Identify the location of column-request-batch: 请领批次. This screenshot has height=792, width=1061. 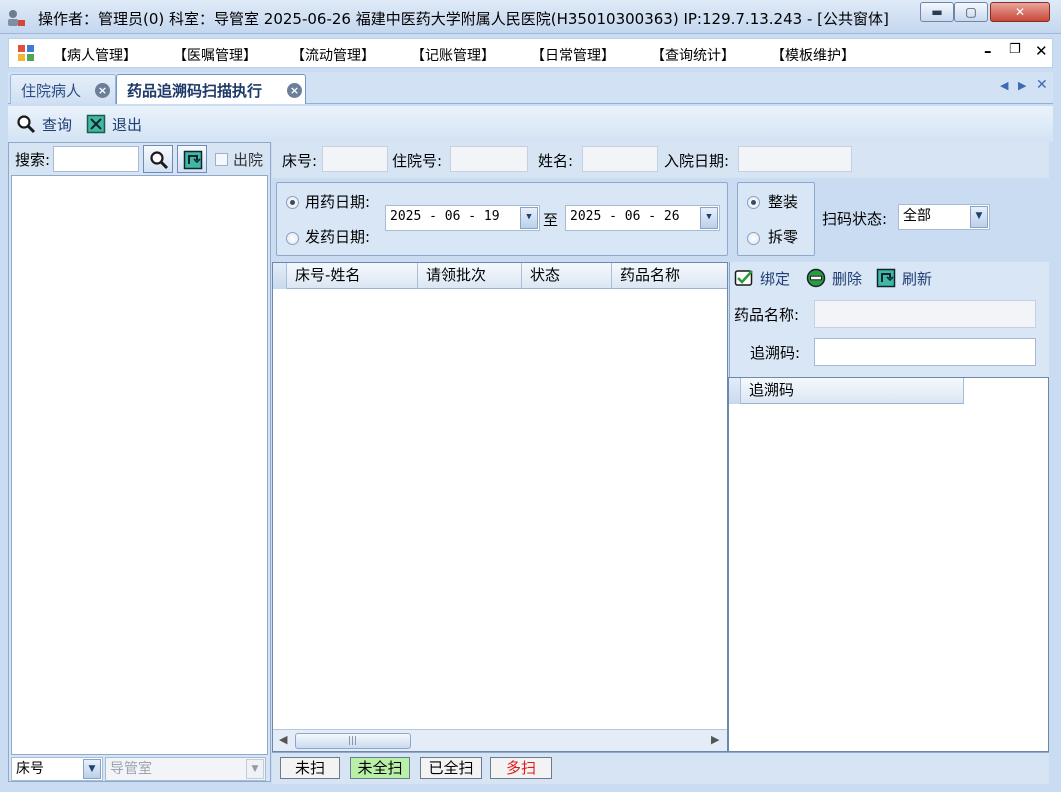
(470, 276).